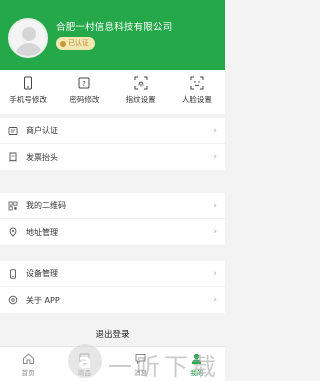 This screenshot has height=381, width=320. Describe the element at coordinates (112, 206) in the screenshot. I see `menu-item-my-qrcode: 我的二维码 ›` at that location.